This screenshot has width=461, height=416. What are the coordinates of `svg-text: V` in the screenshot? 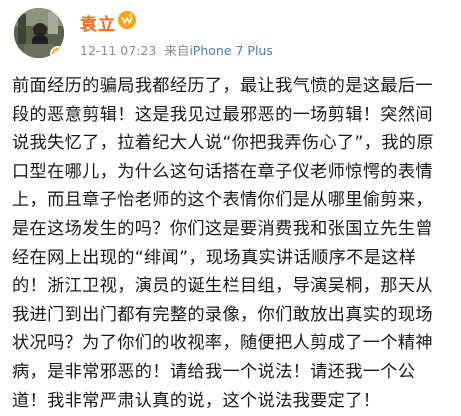 It's located at (58, 55).